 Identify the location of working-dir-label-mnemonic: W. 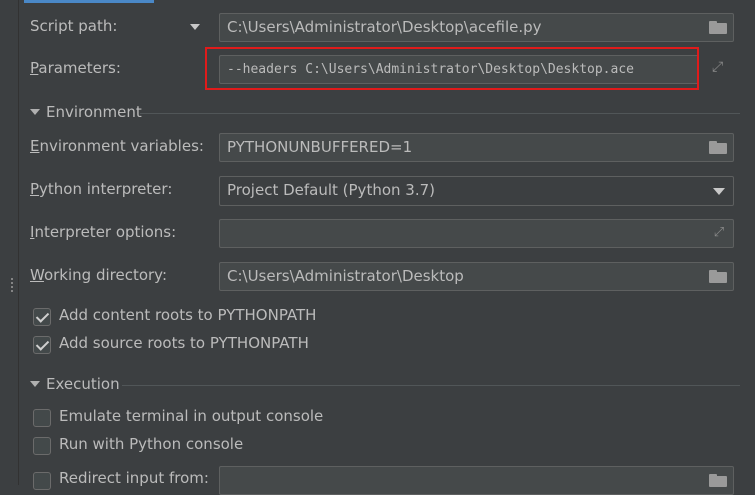
(37, 275).